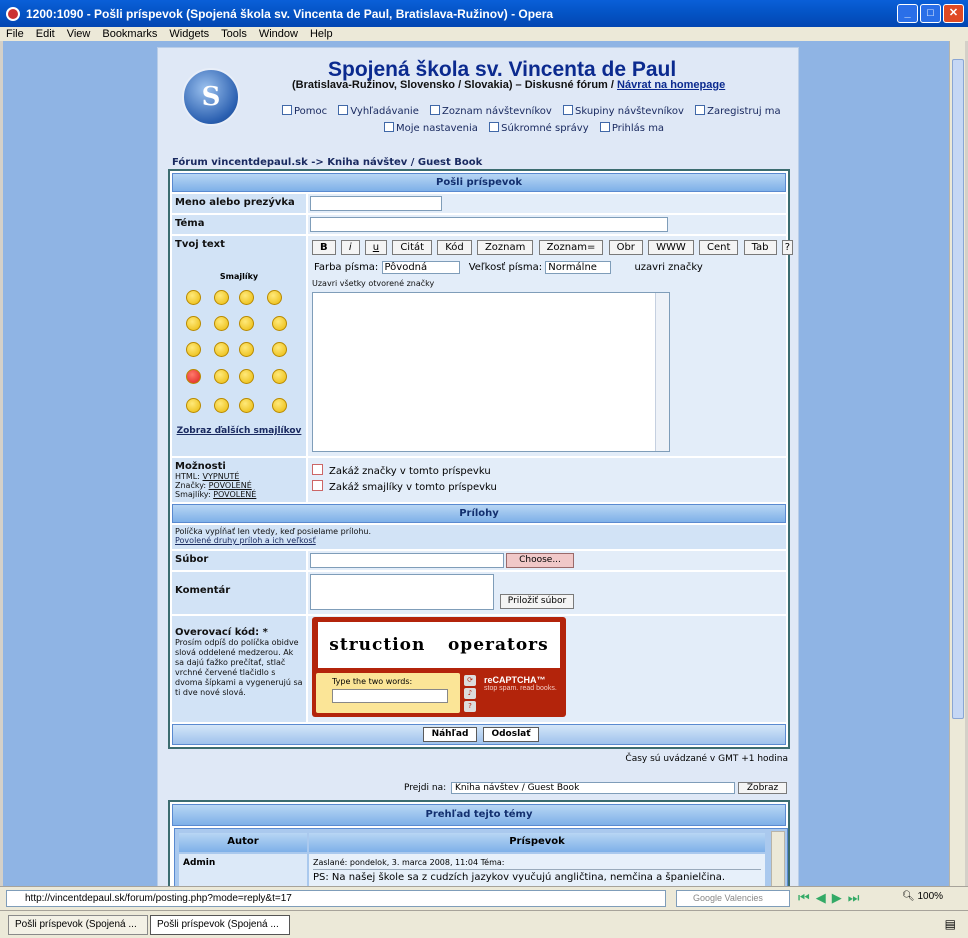 This screenshot has height=938, width=968. I want to click on menu-view: View, so click(79, 34).